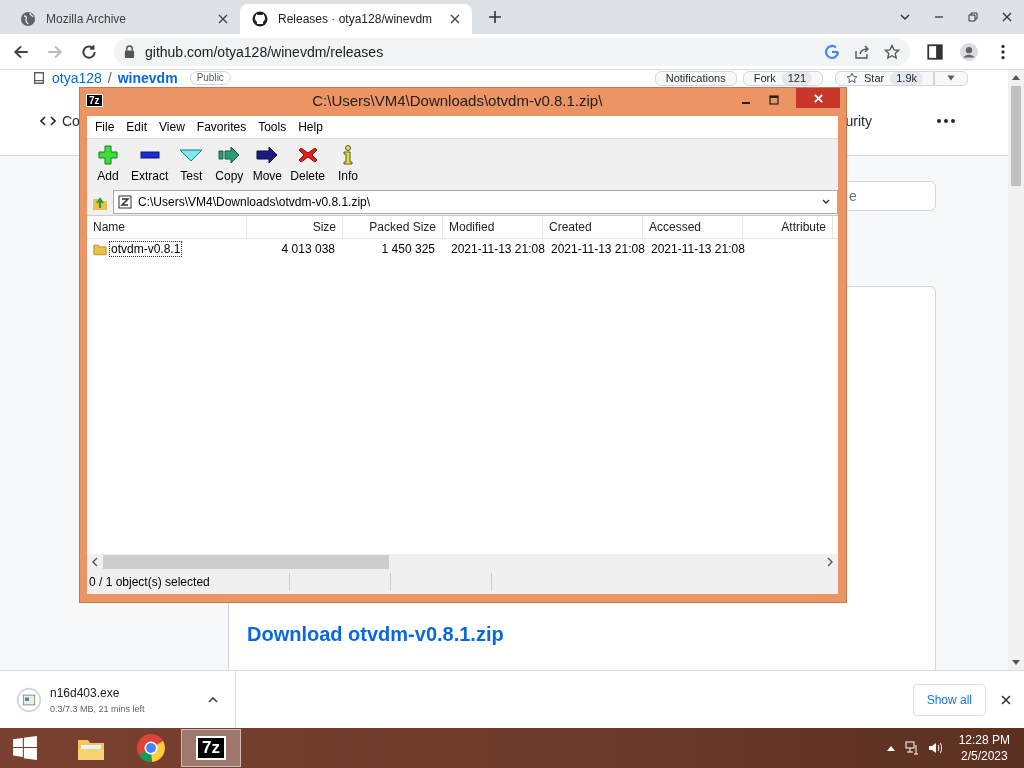 The image size is (1024, 768). Describe the element at coordinates (495, 17) in the screenshot. I see `new-tab-icon` at that location.